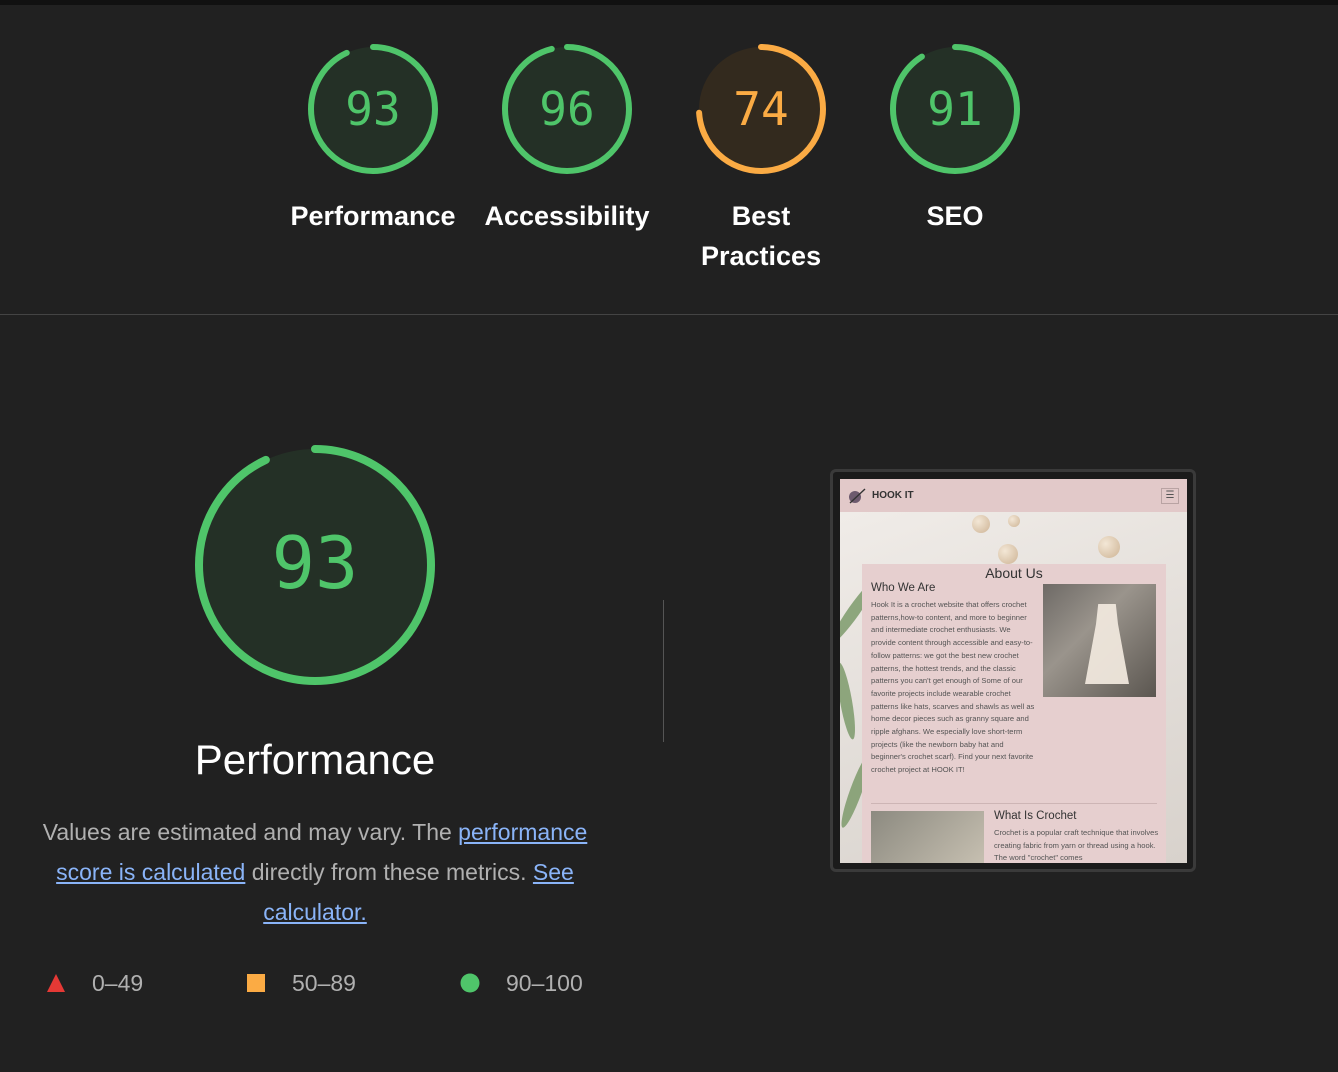  What do you see at coordinates (893, 495) in the screenshot?
I see `site-brand: HOOK IT` at bounding box center [893, 495].